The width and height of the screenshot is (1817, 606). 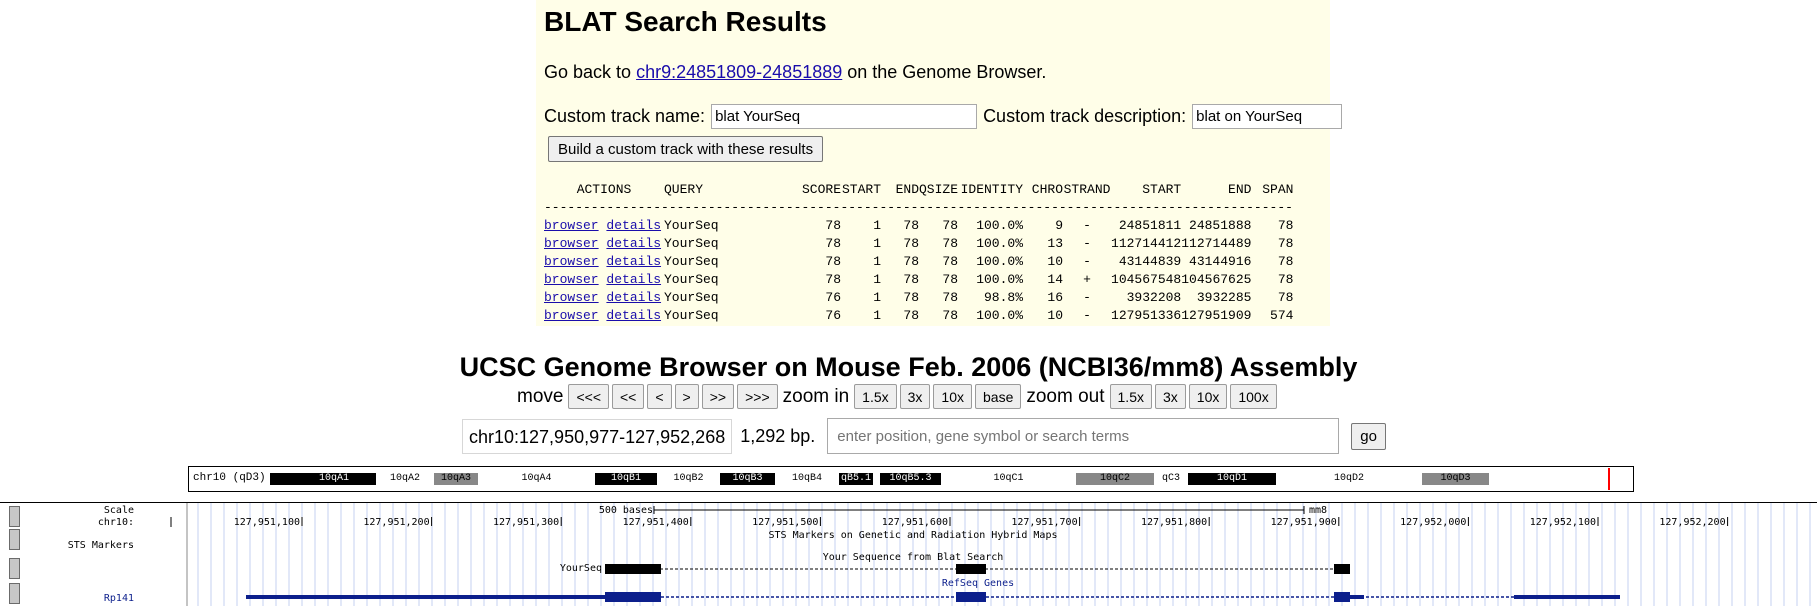 What do you see at coordinates (757, 396) in the screenshot?
I see `move-button-5: >>>` at bounding box center [757, 396].